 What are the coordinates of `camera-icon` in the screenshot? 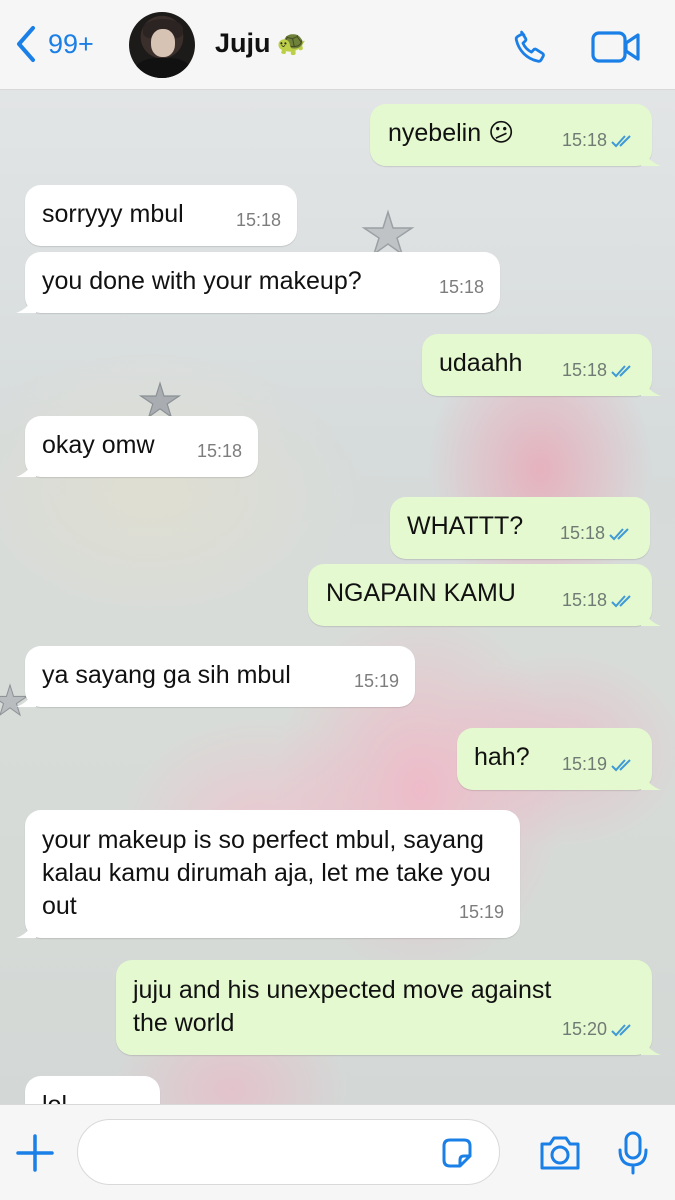 It's located at (560, 1156).